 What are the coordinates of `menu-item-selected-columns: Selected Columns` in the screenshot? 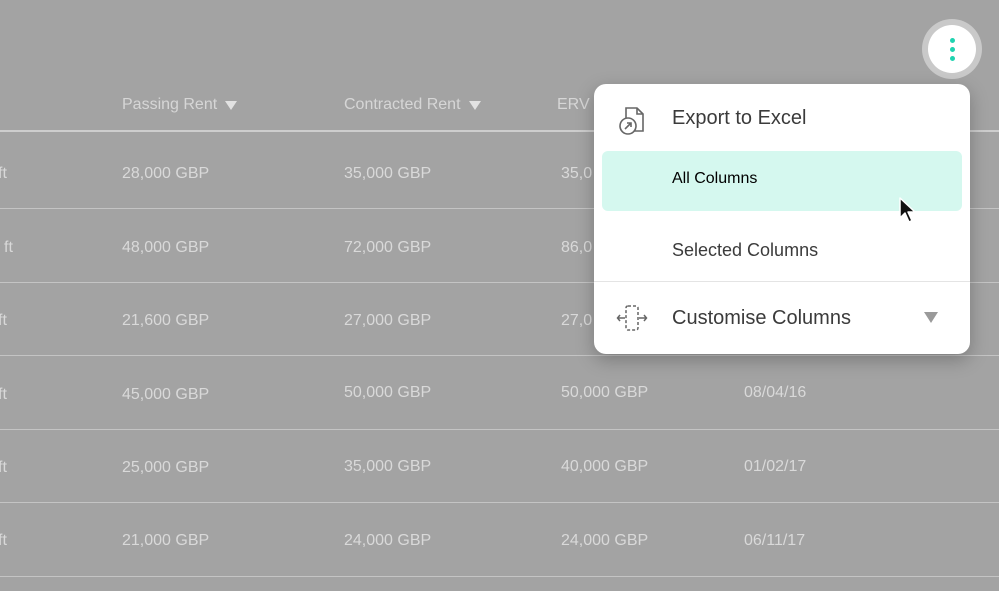 It's located at (782, 250).